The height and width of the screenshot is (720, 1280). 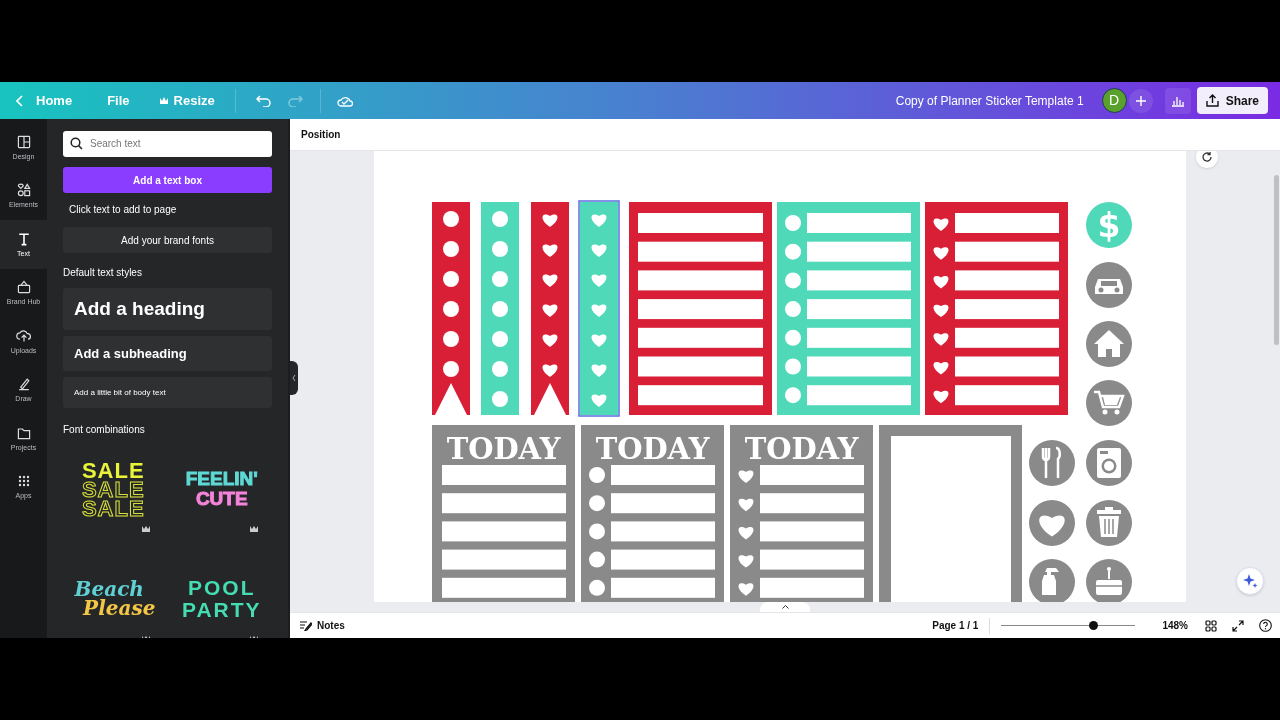 I want to click on text-style-option: Add a little bit of body text, so click(x=167, y=392).